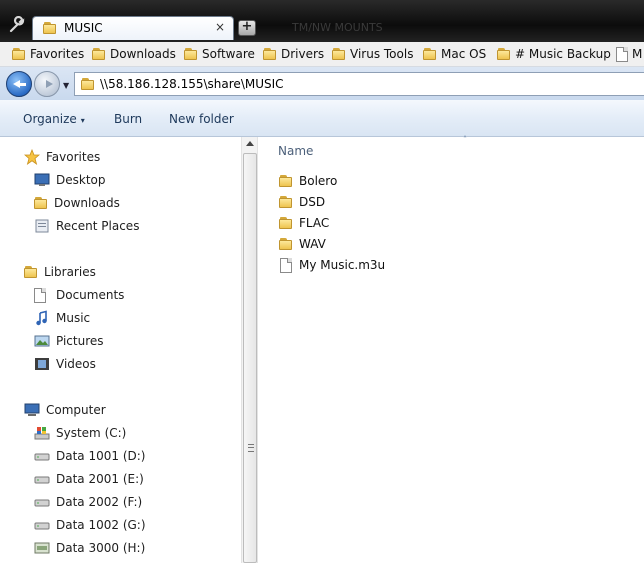 The height and width of the screenshot is (563, 644). What do you see at coordinates (79, 295) in the screenshot?
I see `nav-item-documents: Documents` at bounding box center [79, 295].